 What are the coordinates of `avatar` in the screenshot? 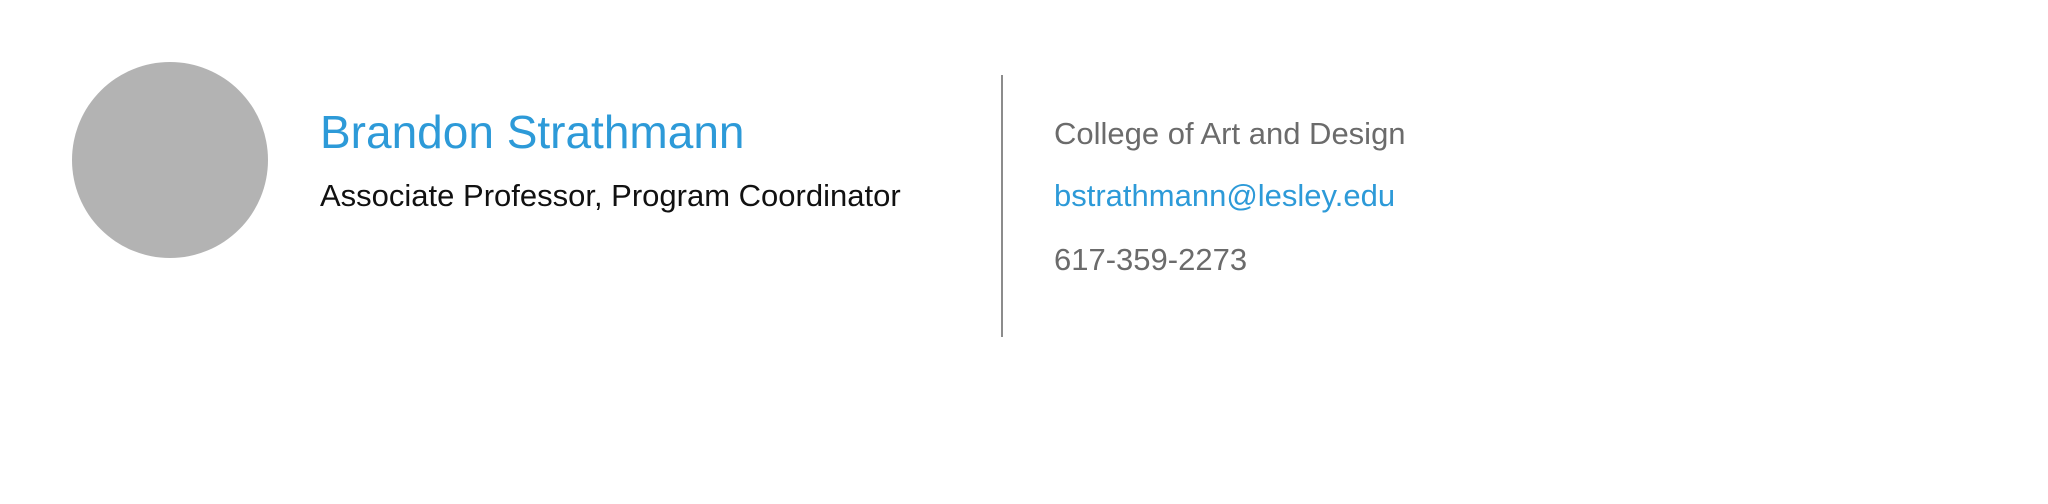 It's located at (170, 160).